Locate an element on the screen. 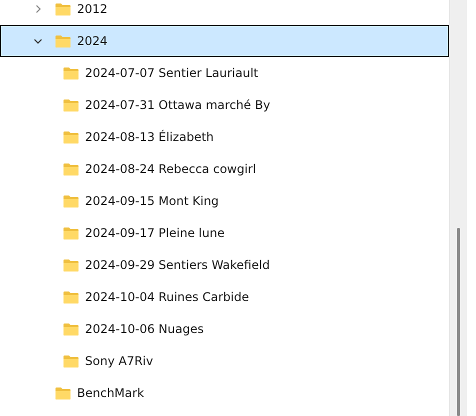  tree-item: 2024-07-07 Sentier Lauriault is located at coordinates (224, 73).